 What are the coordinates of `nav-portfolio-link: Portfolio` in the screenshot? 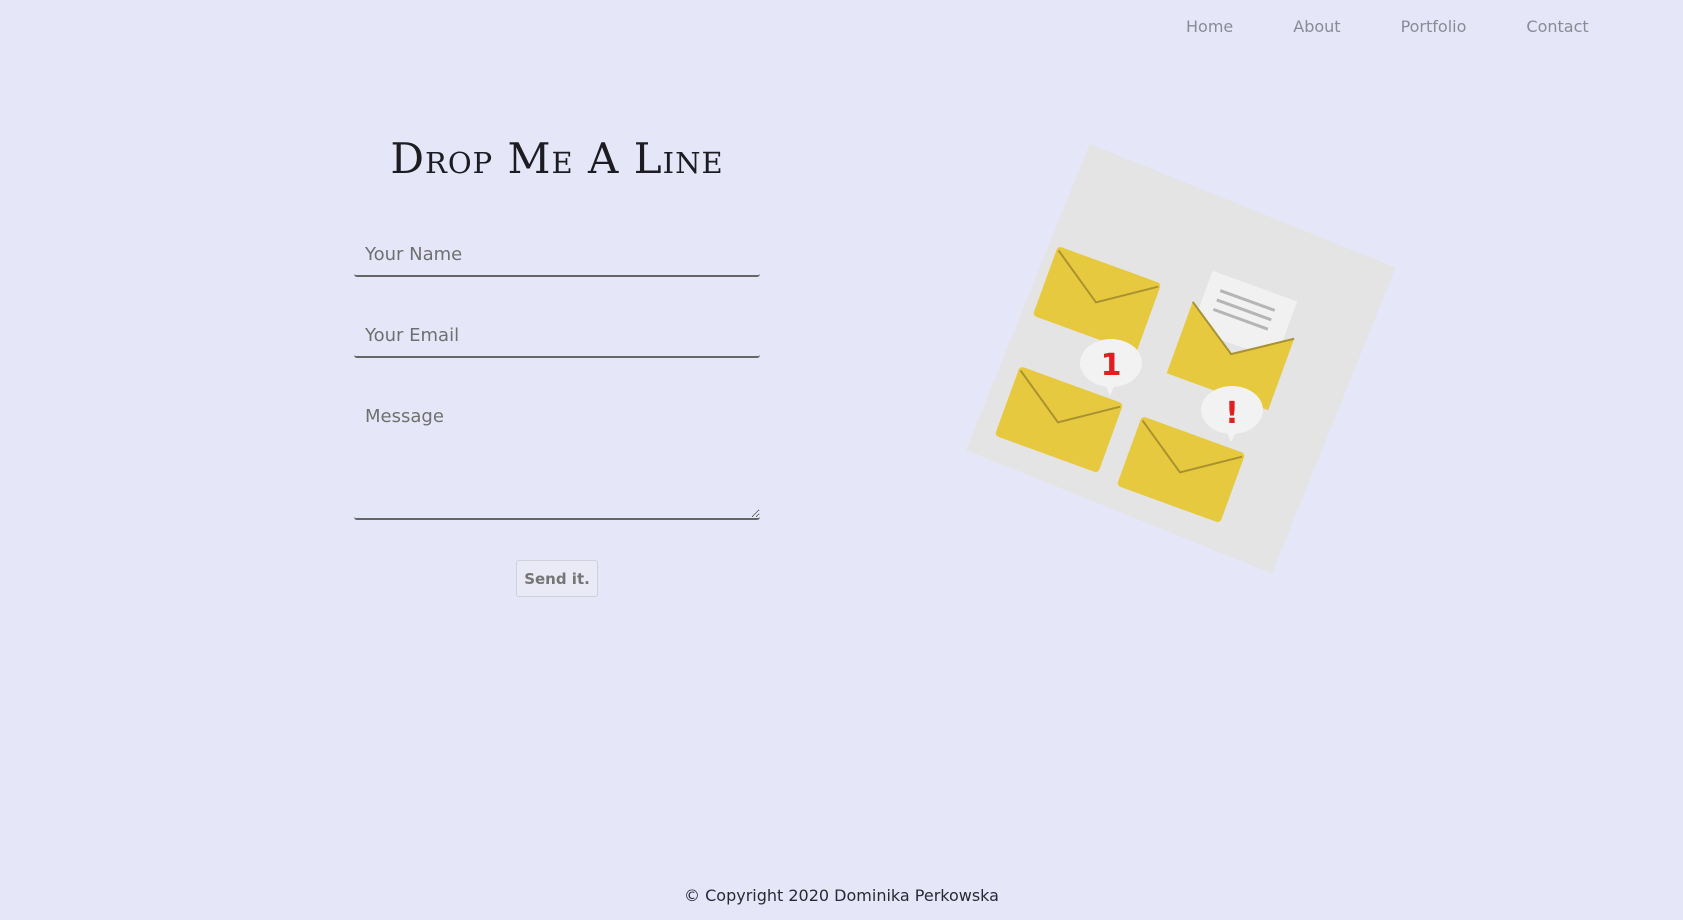 It's located at (1434, 27).